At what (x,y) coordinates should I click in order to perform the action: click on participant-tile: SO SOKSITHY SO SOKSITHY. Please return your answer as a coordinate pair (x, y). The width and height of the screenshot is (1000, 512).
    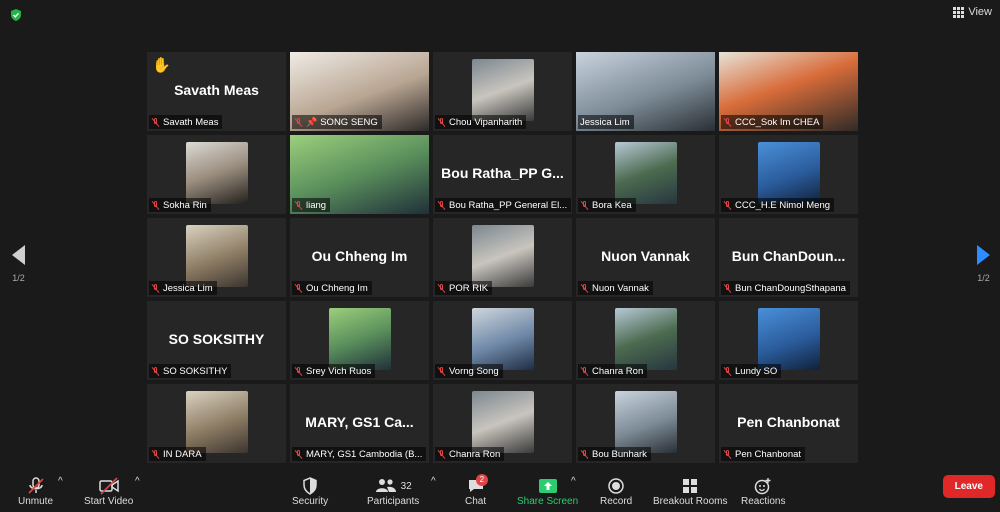
    Looking at the image, I should click on (216, 340).